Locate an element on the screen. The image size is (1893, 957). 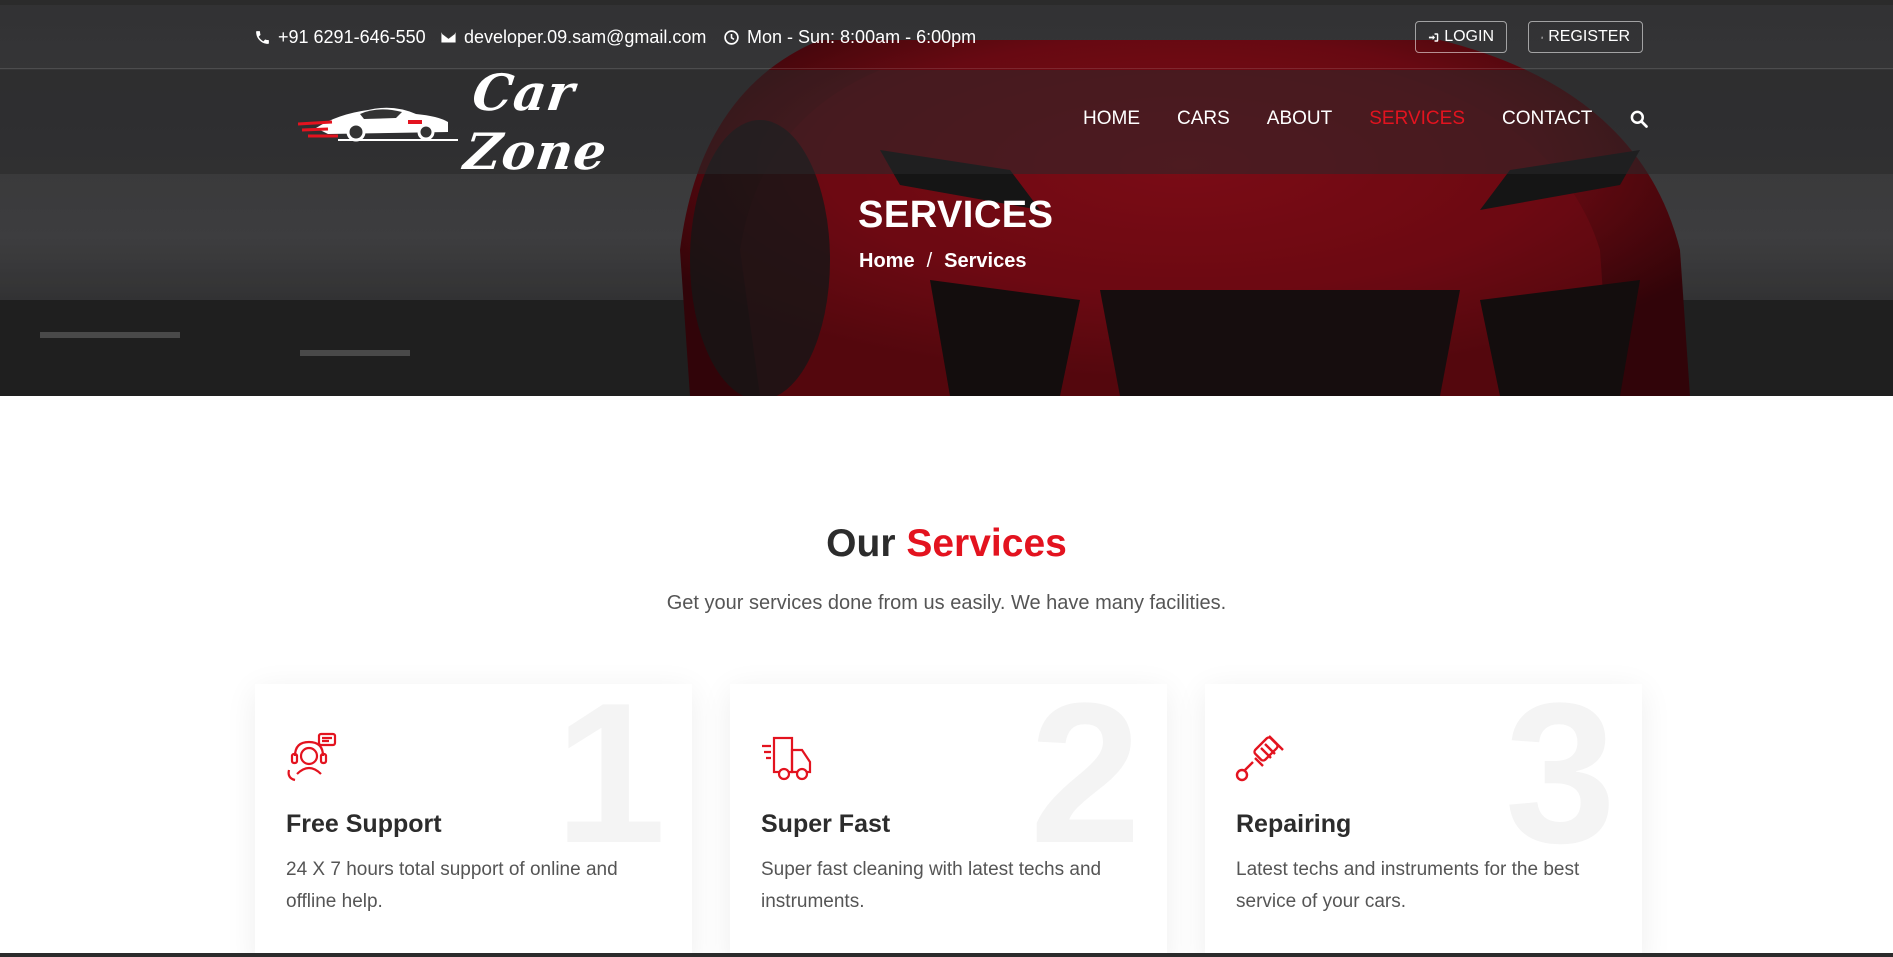
card-title: Repairing is located at coordinates (1294, 824).